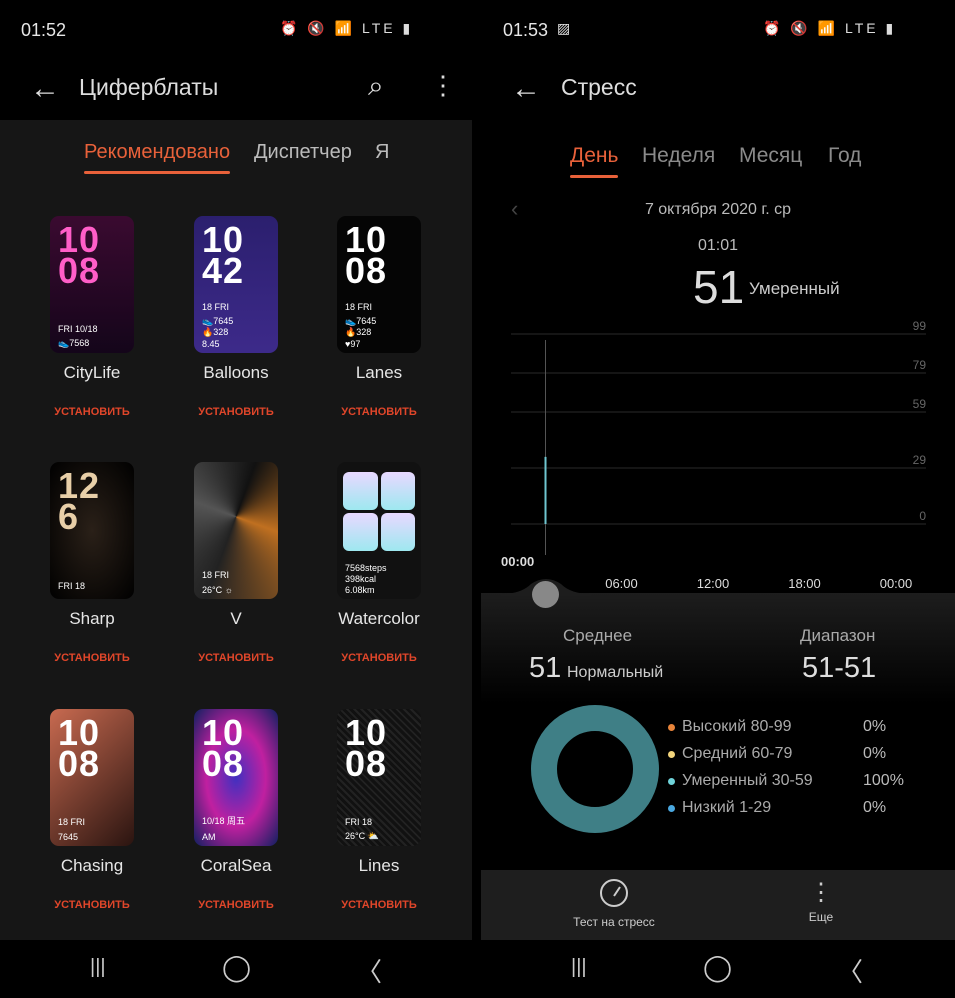  I want to click on legend-label: Умеренный 30-59, so click(747, 780).